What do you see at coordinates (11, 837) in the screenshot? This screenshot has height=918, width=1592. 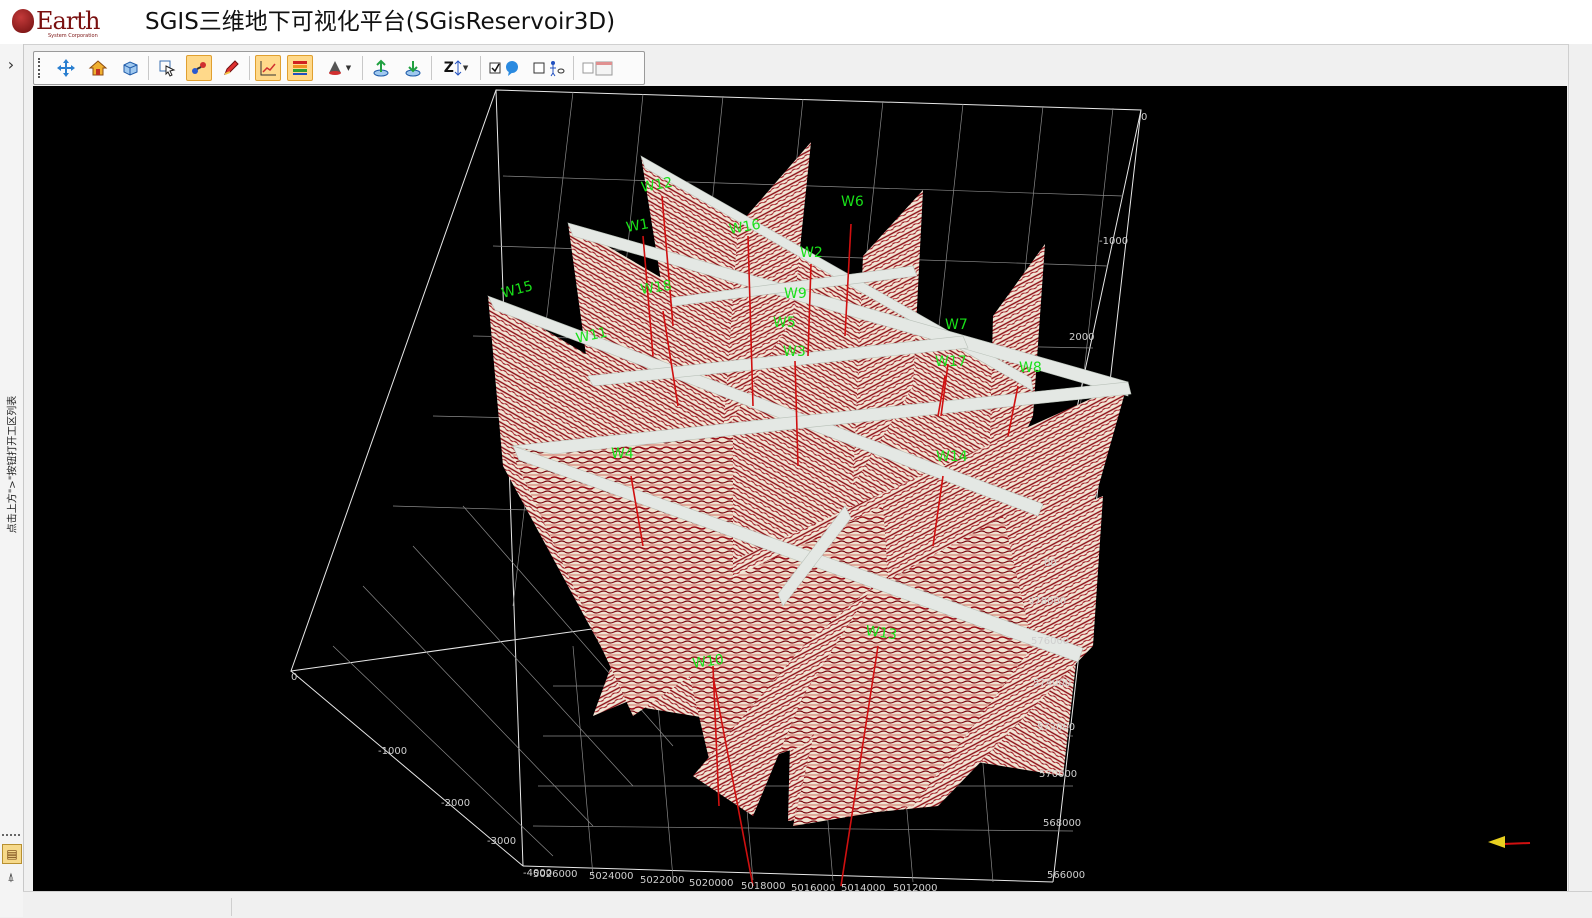 I see `panel-grip` at bounding box center [11, 837].